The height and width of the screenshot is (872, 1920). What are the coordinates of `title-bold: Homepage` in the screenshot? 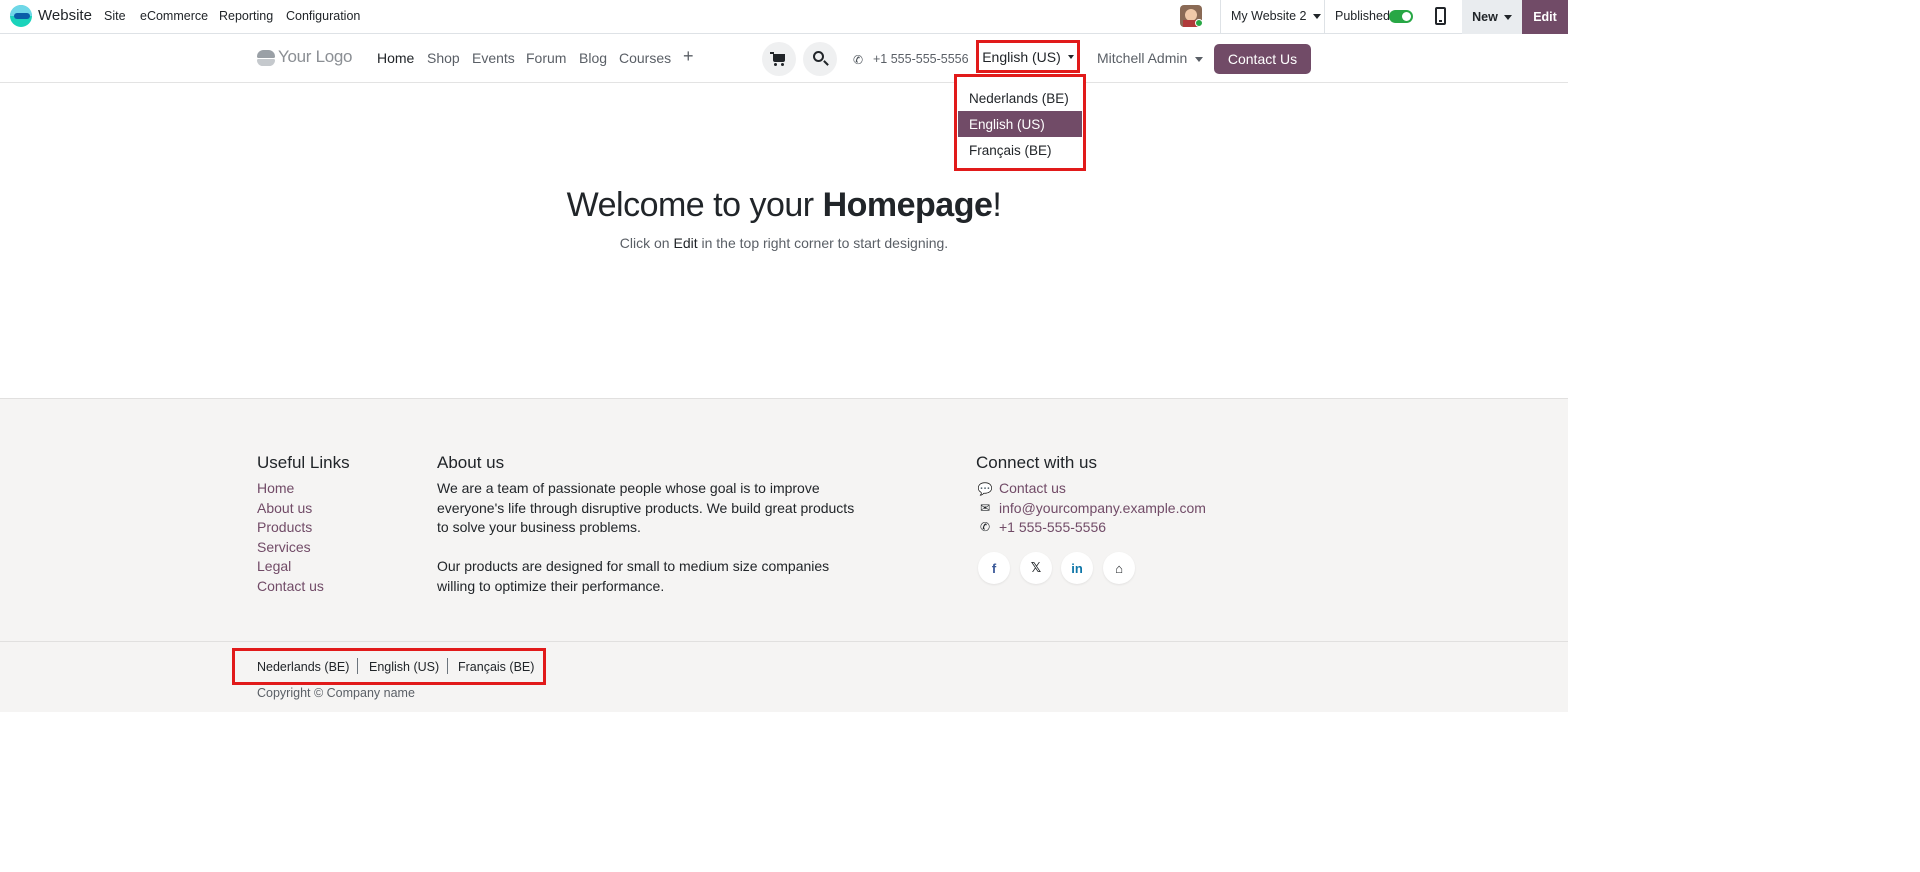 It's located at (907, 205).